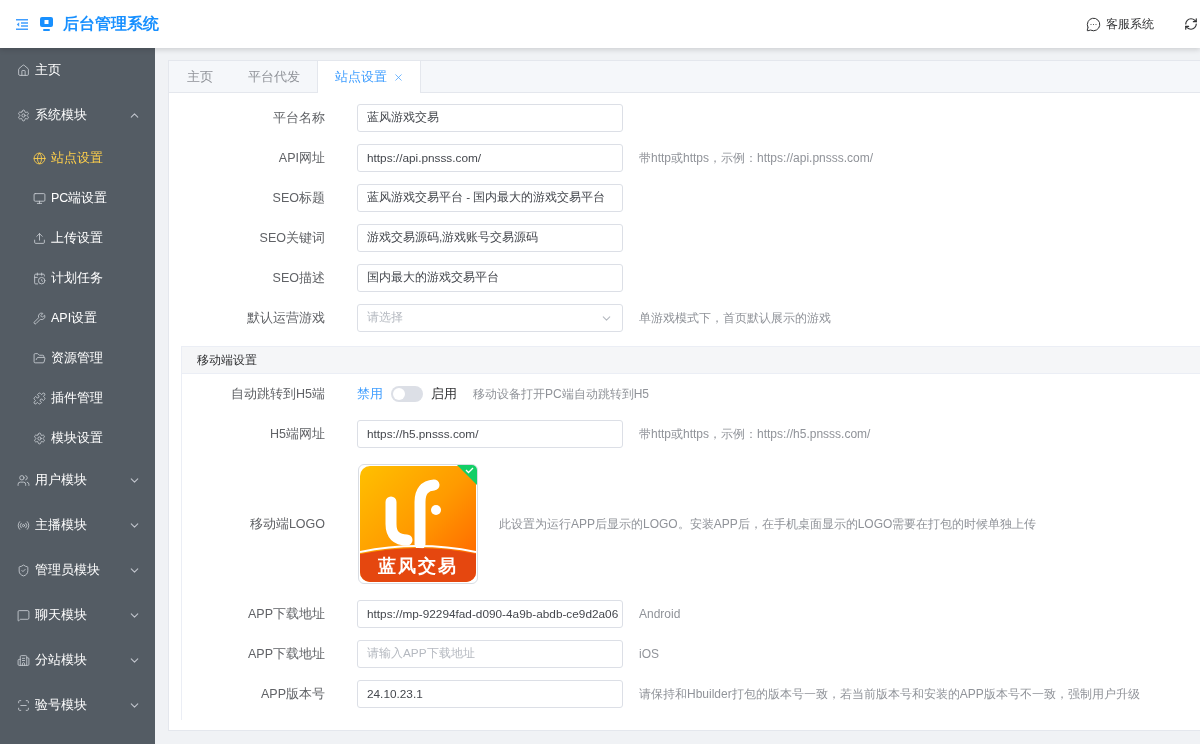 The height and width of the screenshot is (744, 1200). What do you see at coordinates (490, 434) in the screenshot?
I see `input-field: https://h5.pnsss.com/` at bounding box center [490, 434].